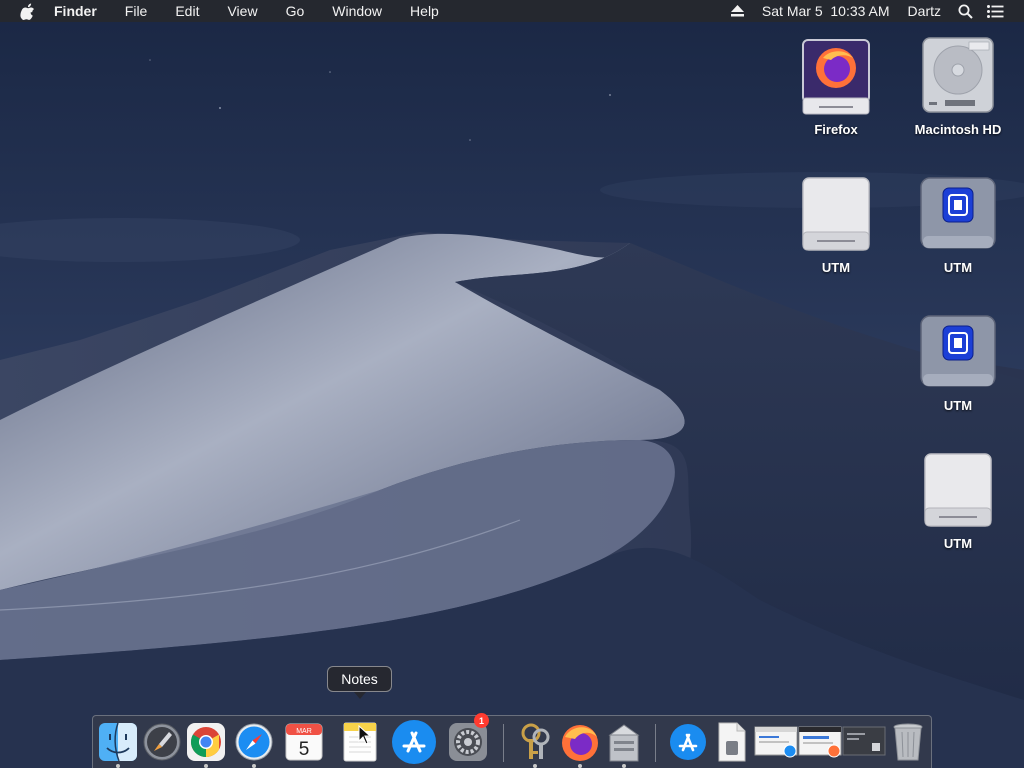 The image size is (1024, 768). I want to click on notification-center-icon, so click(995, 11).